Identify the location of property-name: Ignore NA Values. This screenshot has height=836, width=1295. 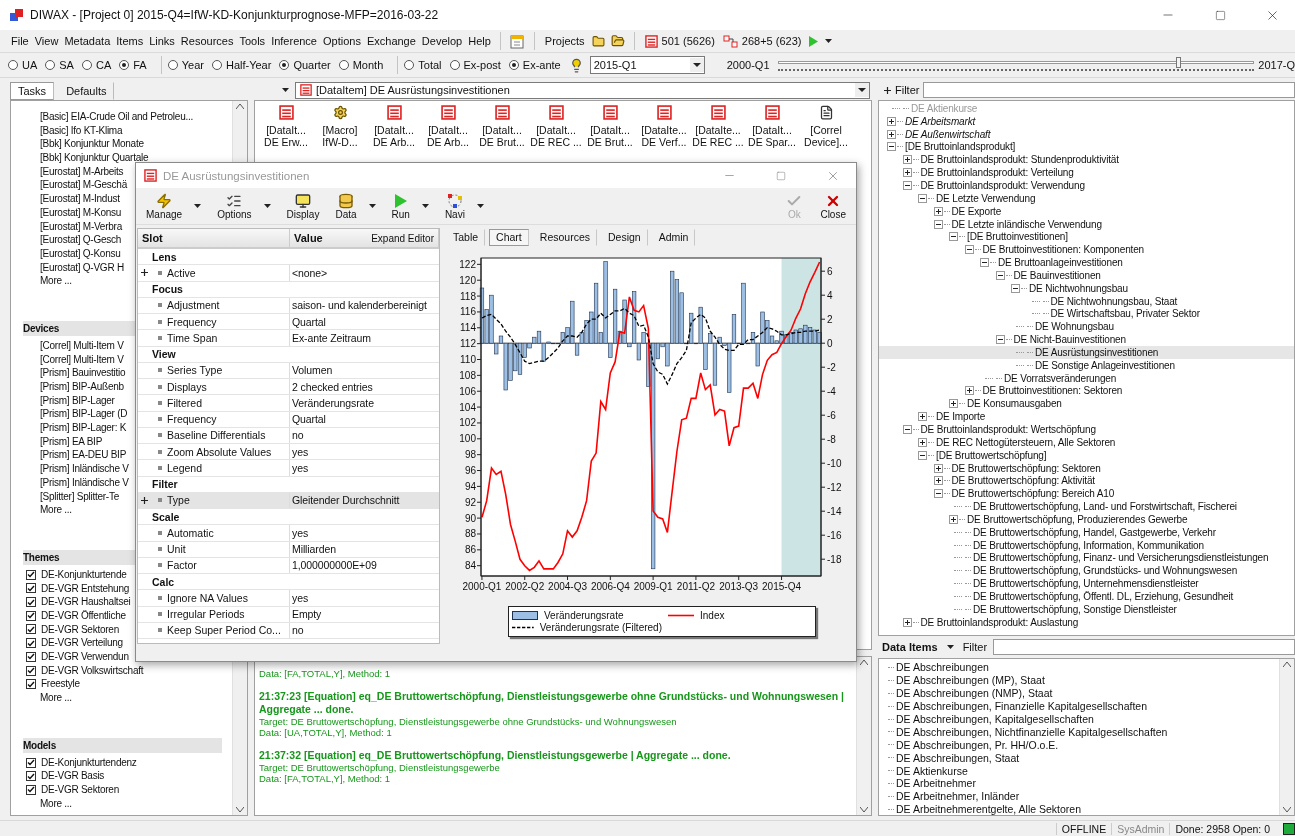
(207, 597).